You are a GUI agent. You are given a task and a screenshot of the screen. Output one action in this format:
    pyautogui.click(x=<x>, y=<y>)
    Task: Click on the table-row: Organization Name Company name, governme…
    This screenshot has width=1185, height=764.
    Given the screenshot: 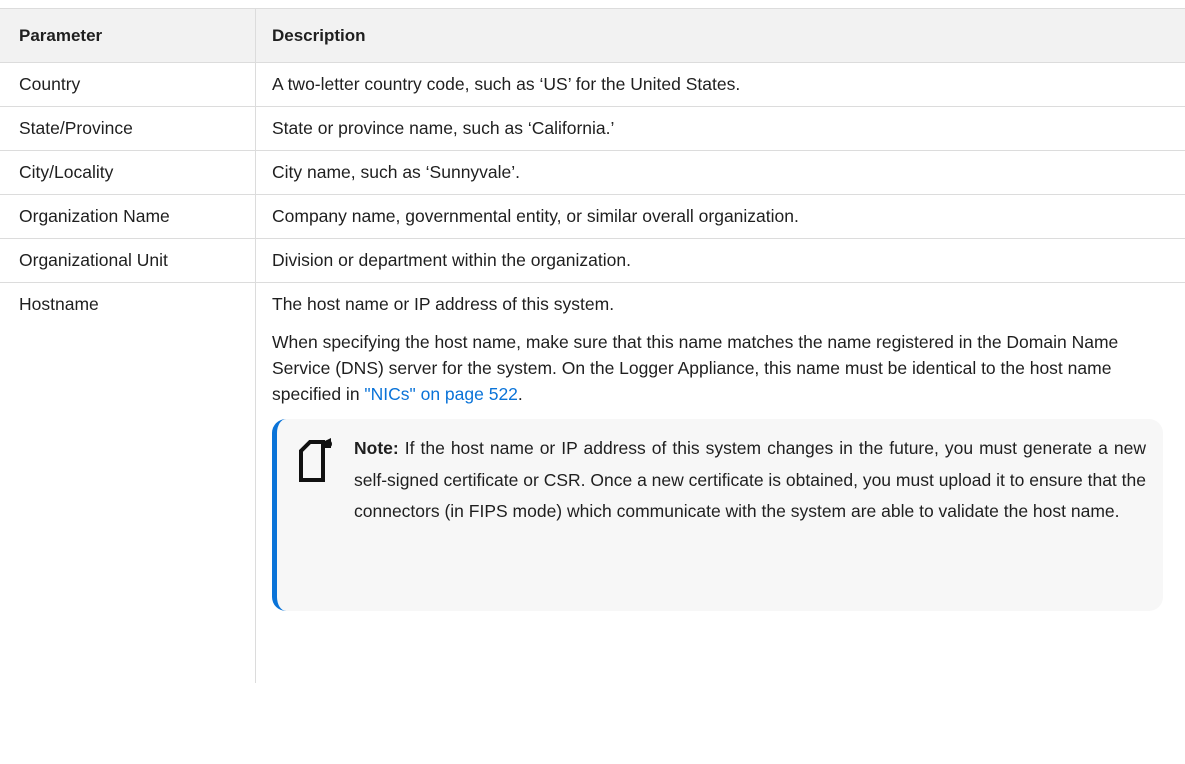 What is the action you would take?
    pyautogui.click(x=592, y=217)
    